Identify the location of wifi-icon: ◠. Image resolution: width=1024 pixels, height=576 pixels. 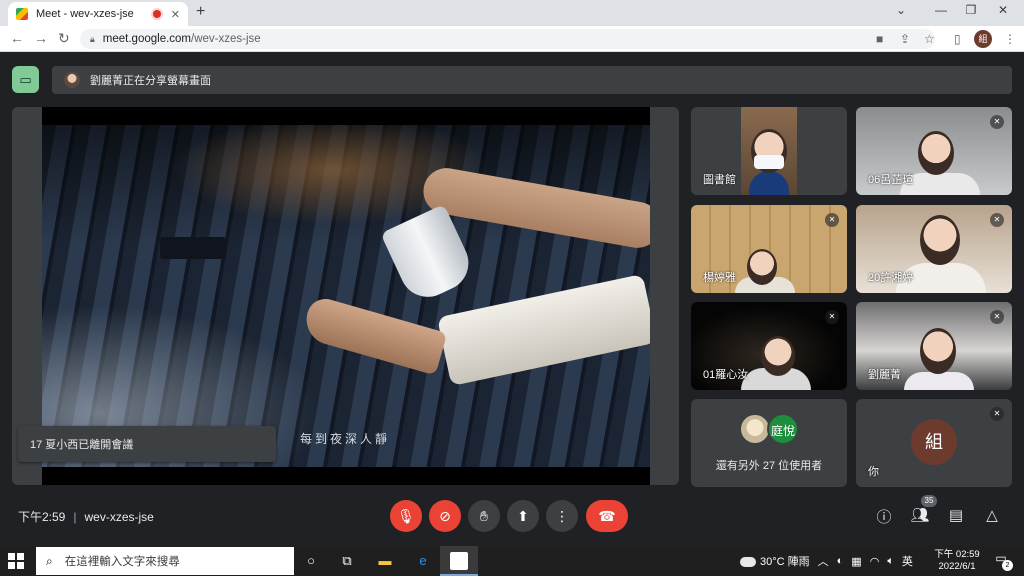
(875, 561).